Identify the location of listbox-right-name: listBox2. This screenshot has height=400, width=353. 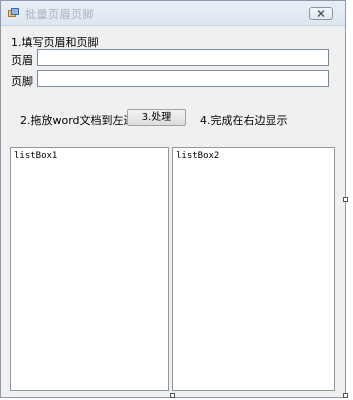
(198, 156).